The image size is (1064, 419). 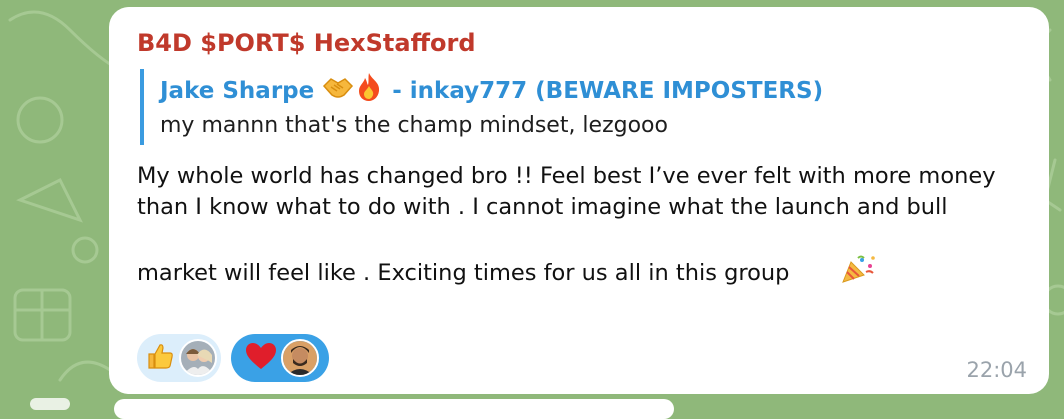 I want to click on fire-icon, so click(x=369, y=91).